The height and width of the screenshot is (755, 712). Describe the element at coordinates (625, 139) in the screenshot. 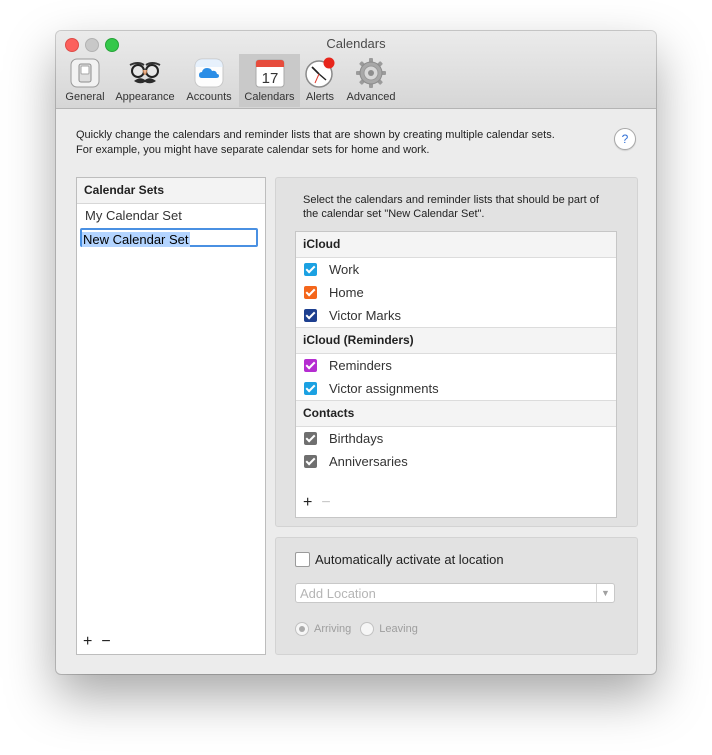

I see `help-button: ?` at that location.